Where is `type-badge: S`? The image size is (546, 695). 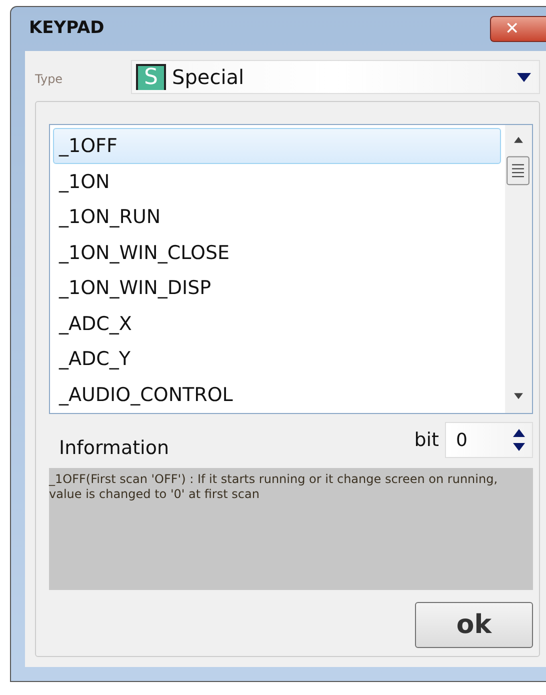 type-badge: S is located at coordinates (151, 77).